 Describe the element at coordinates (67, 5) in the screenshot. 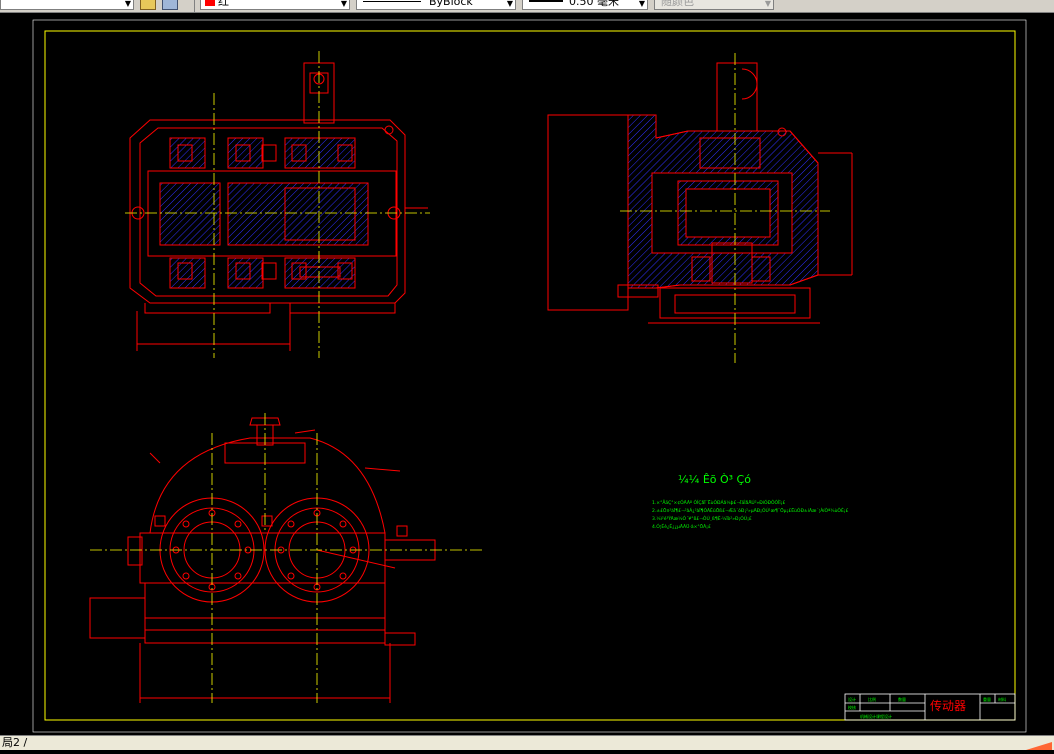

I see `previous-combo: ▼` at that location.